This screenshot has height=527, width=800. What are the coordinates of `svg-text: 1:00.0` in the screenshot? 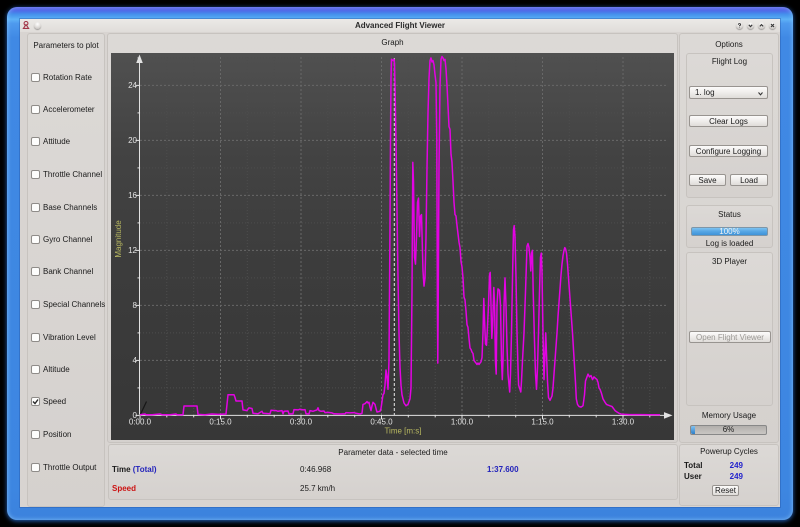 It's located at (462, 422).